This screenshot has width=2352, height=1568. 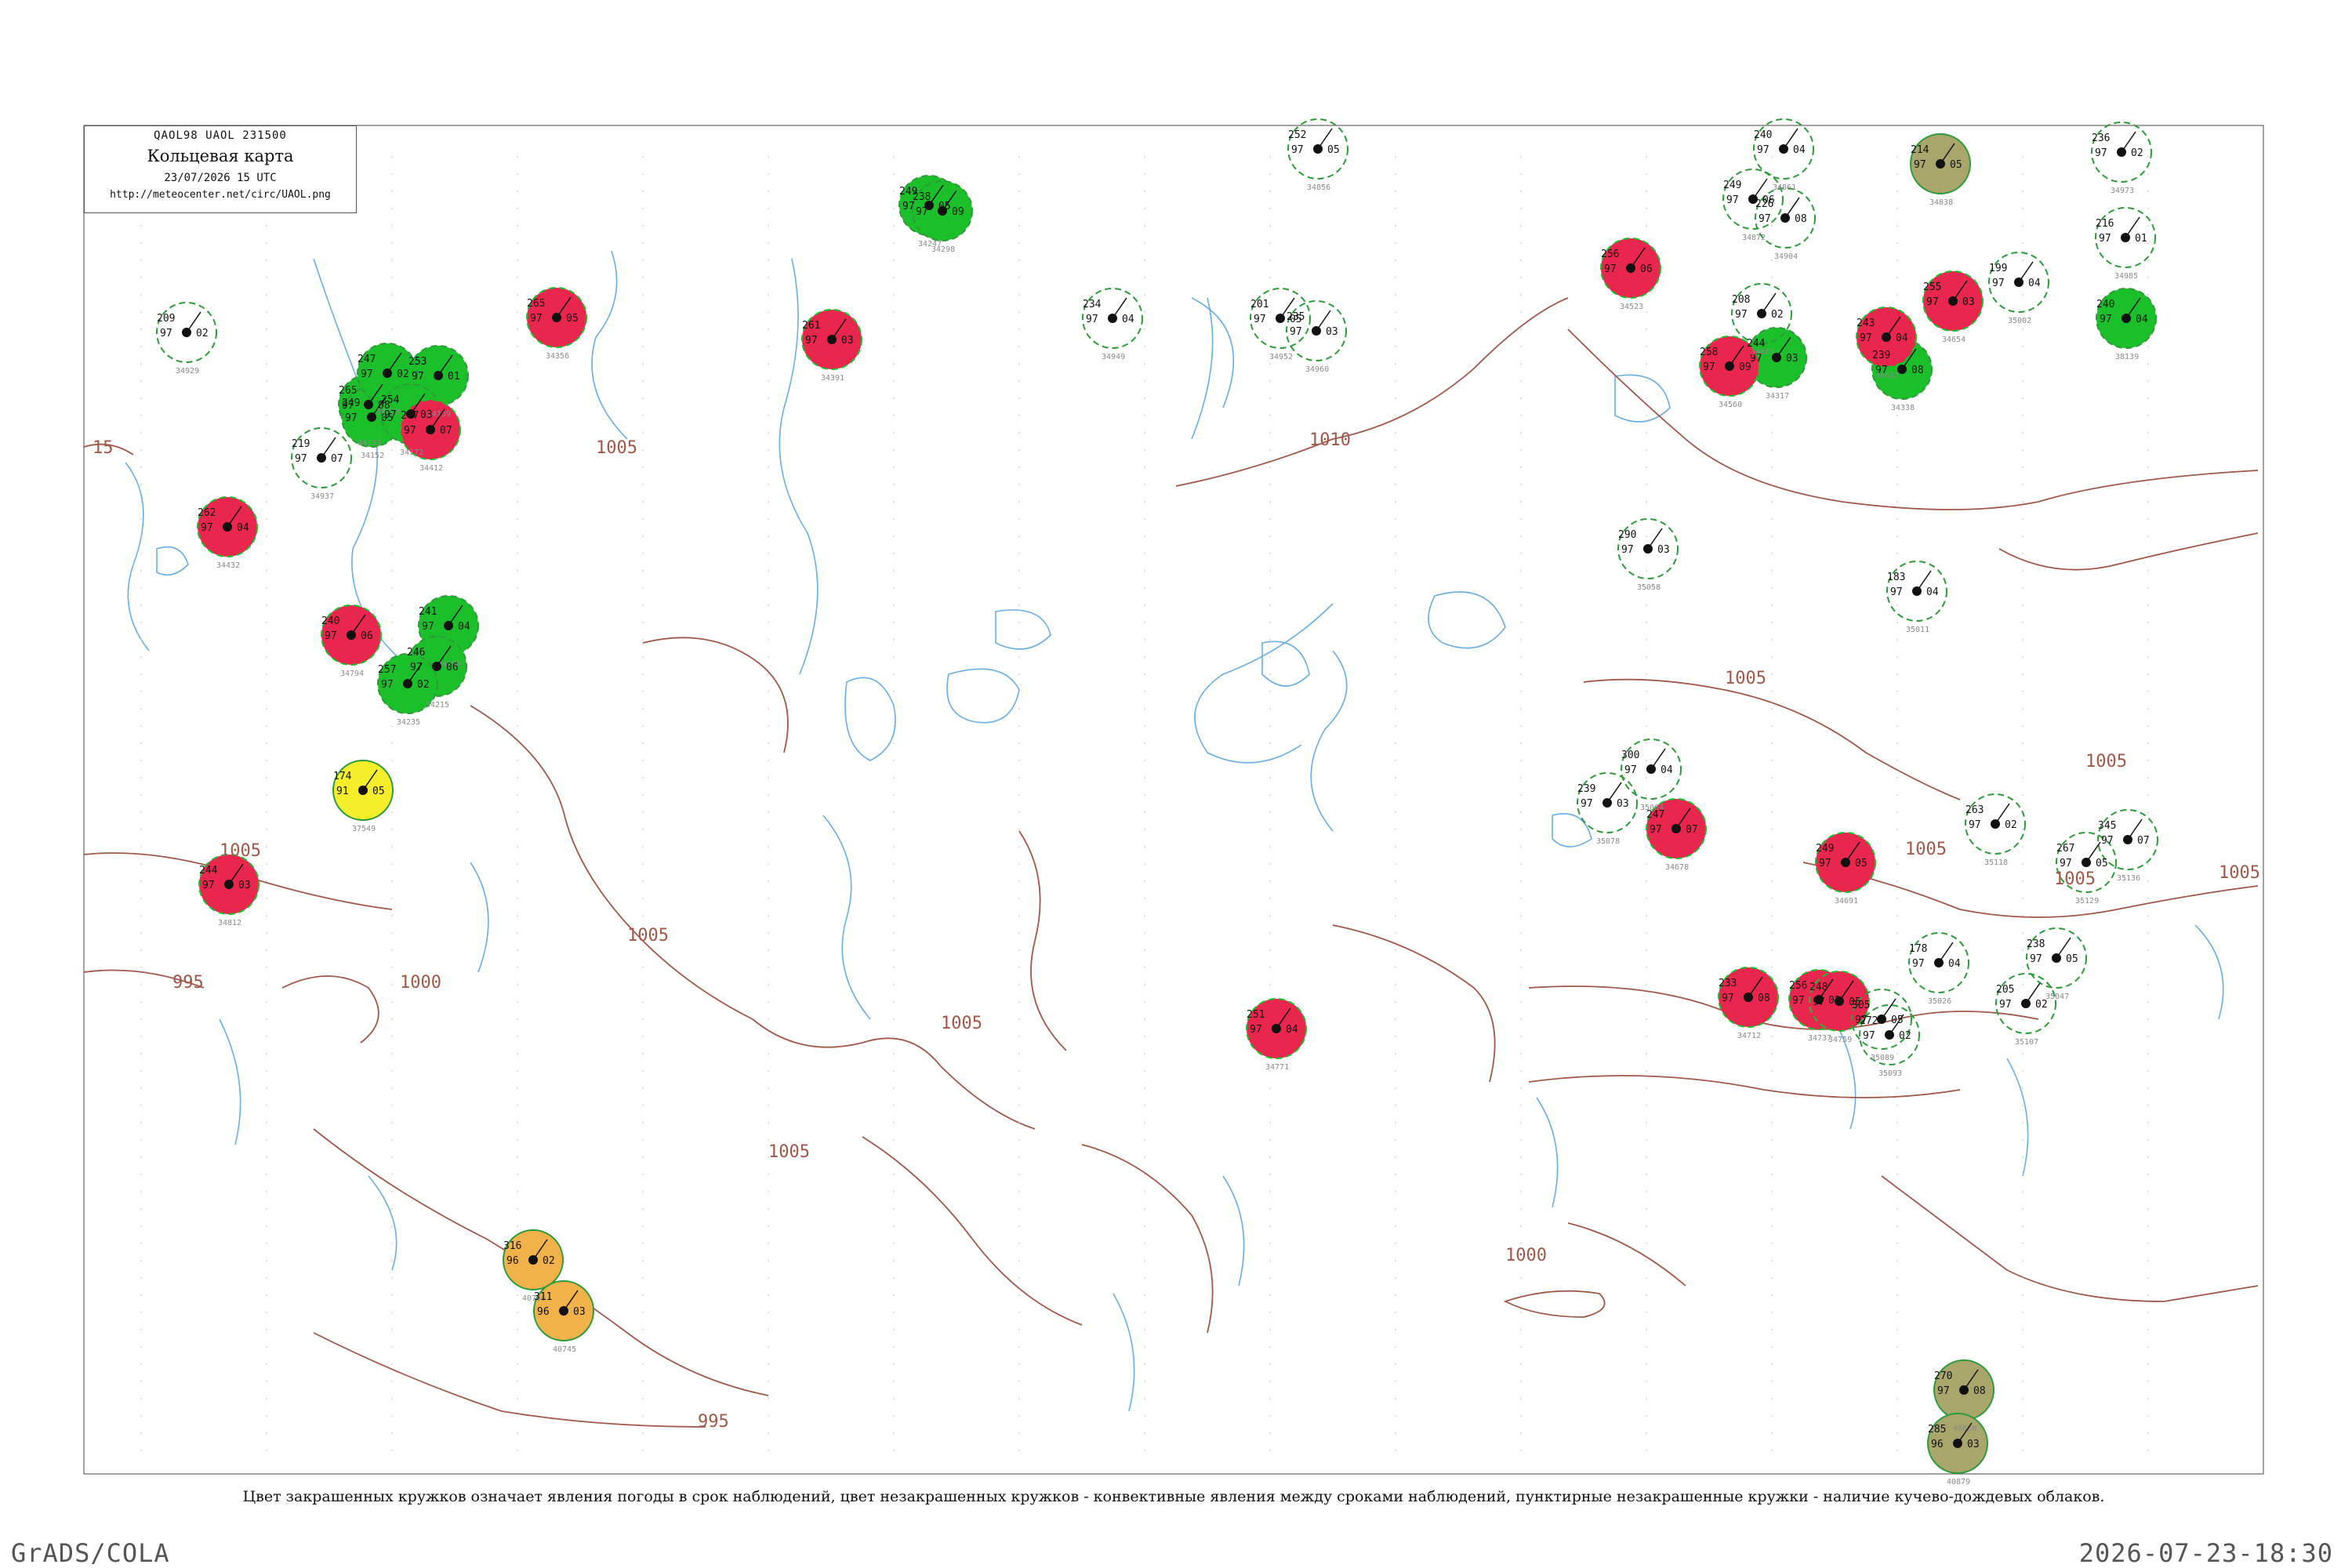 I want to click on station-dewpoint: 08, so click(x=1764, y=998).